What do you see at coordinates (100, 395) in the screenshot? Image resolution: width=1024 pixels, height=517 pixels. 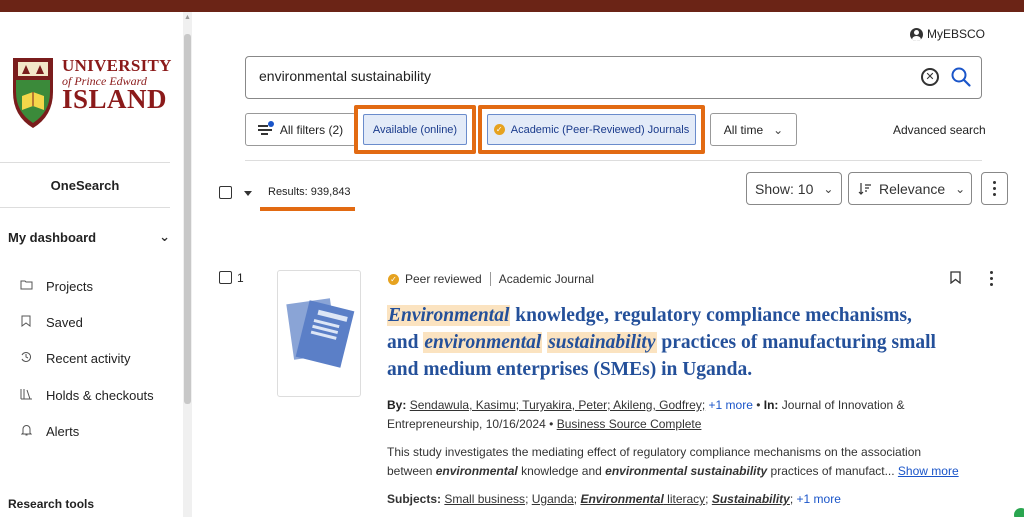 I see `sidebar-item-label: Holds & checkouts` at bounding box center [100, 395].